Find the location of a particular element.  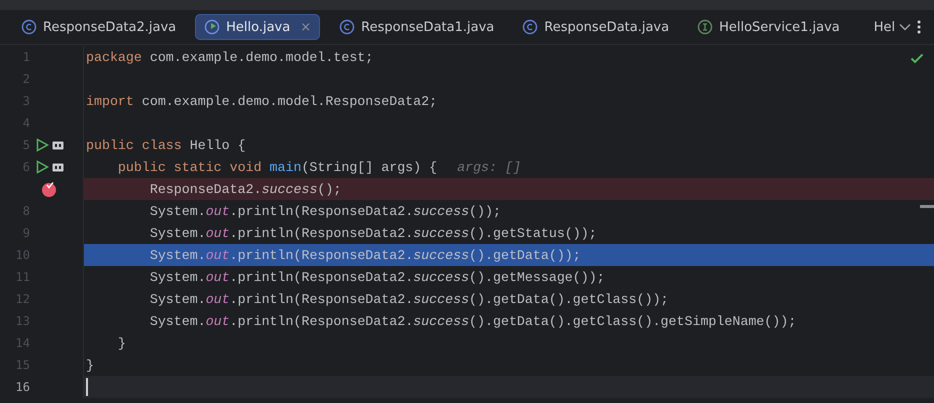

code-line: System.out.println(ResponseData2.success().getData().getClass()); is located at coordinates (408, 299).